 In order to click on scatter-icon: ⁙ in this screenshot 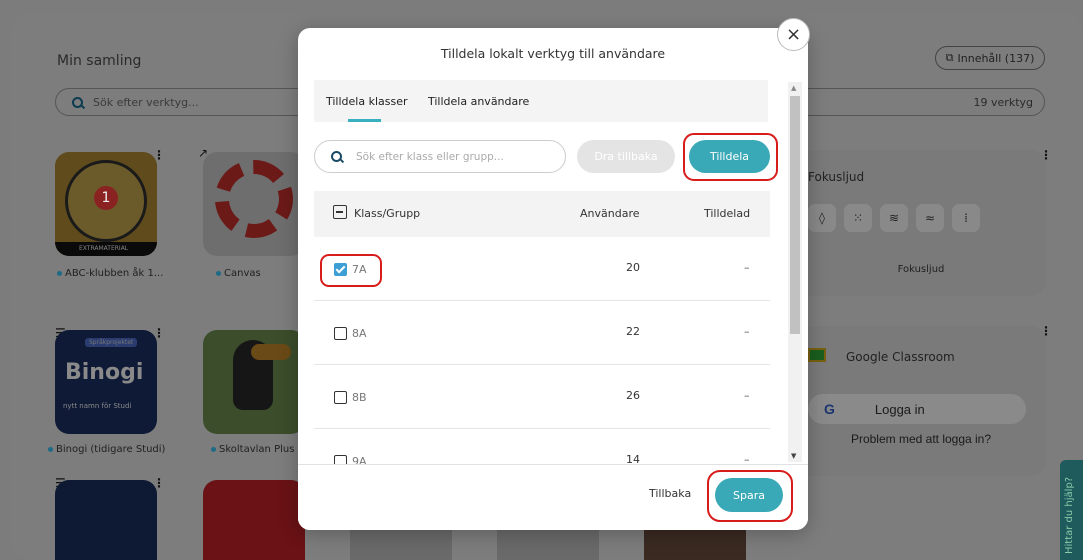, I will do `click(858, 218)`.